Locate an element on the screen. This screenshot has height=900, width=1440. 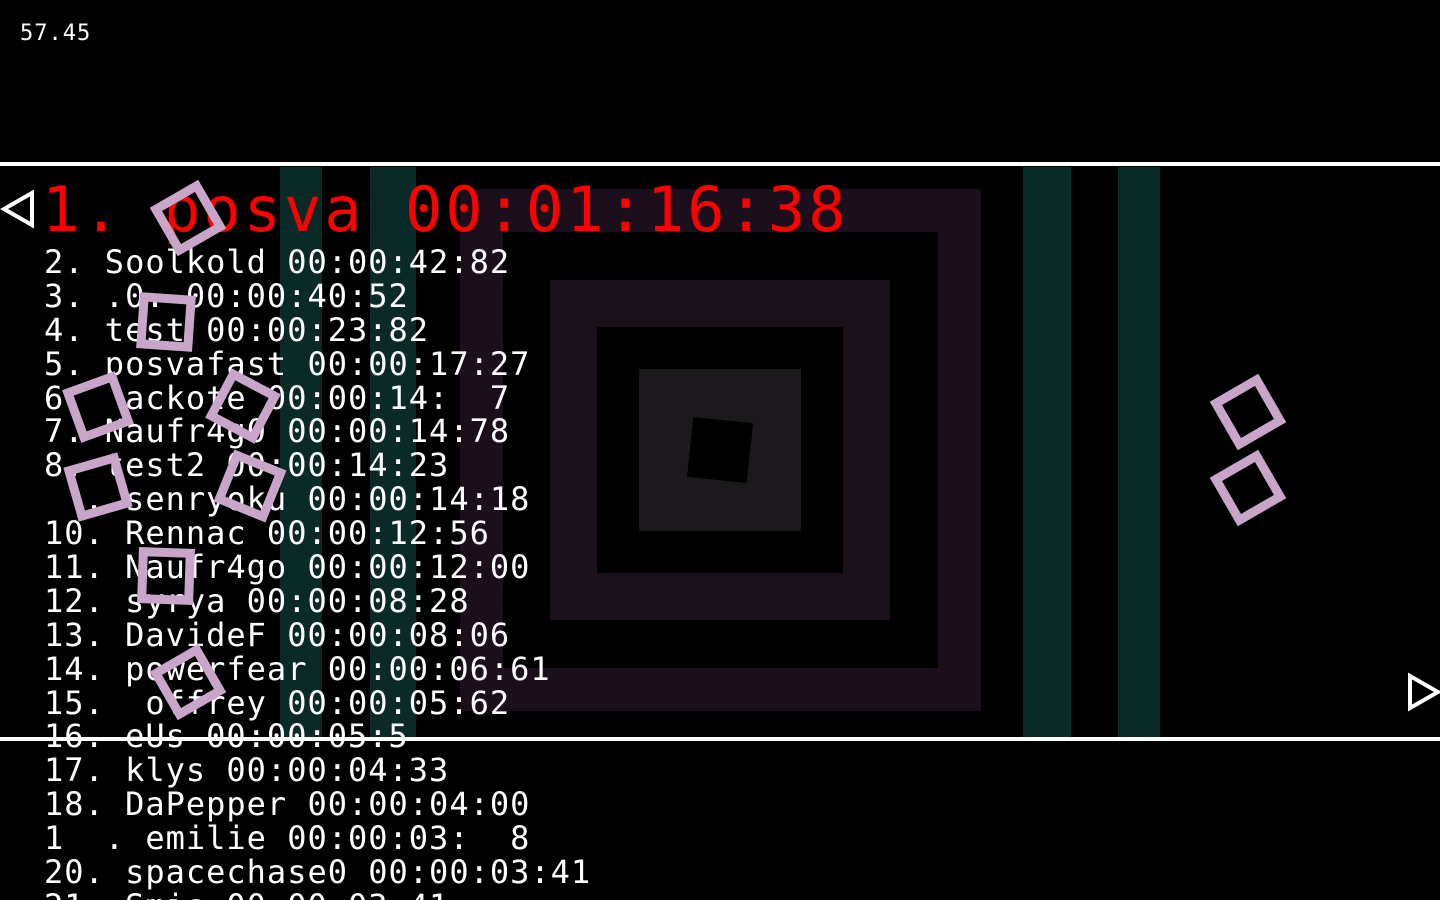
leaderboard-row: 2. Soolkold 00:00:42:82 is located at coordinates (277, 262).